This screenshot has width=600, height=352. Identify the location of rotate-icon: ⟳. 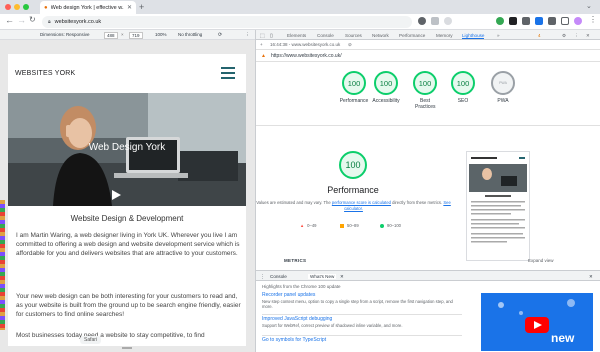
(220, 35).